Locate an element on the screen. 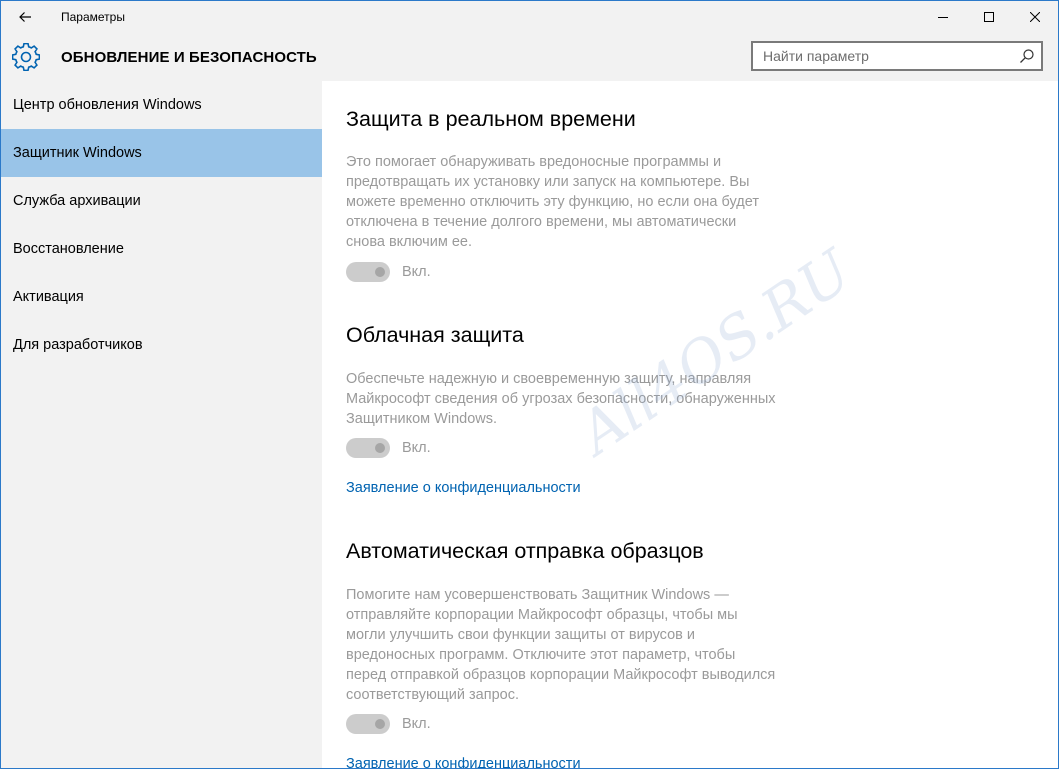  sidebar-item-developers: Для разработчиков is located at coordinates (161, 345).